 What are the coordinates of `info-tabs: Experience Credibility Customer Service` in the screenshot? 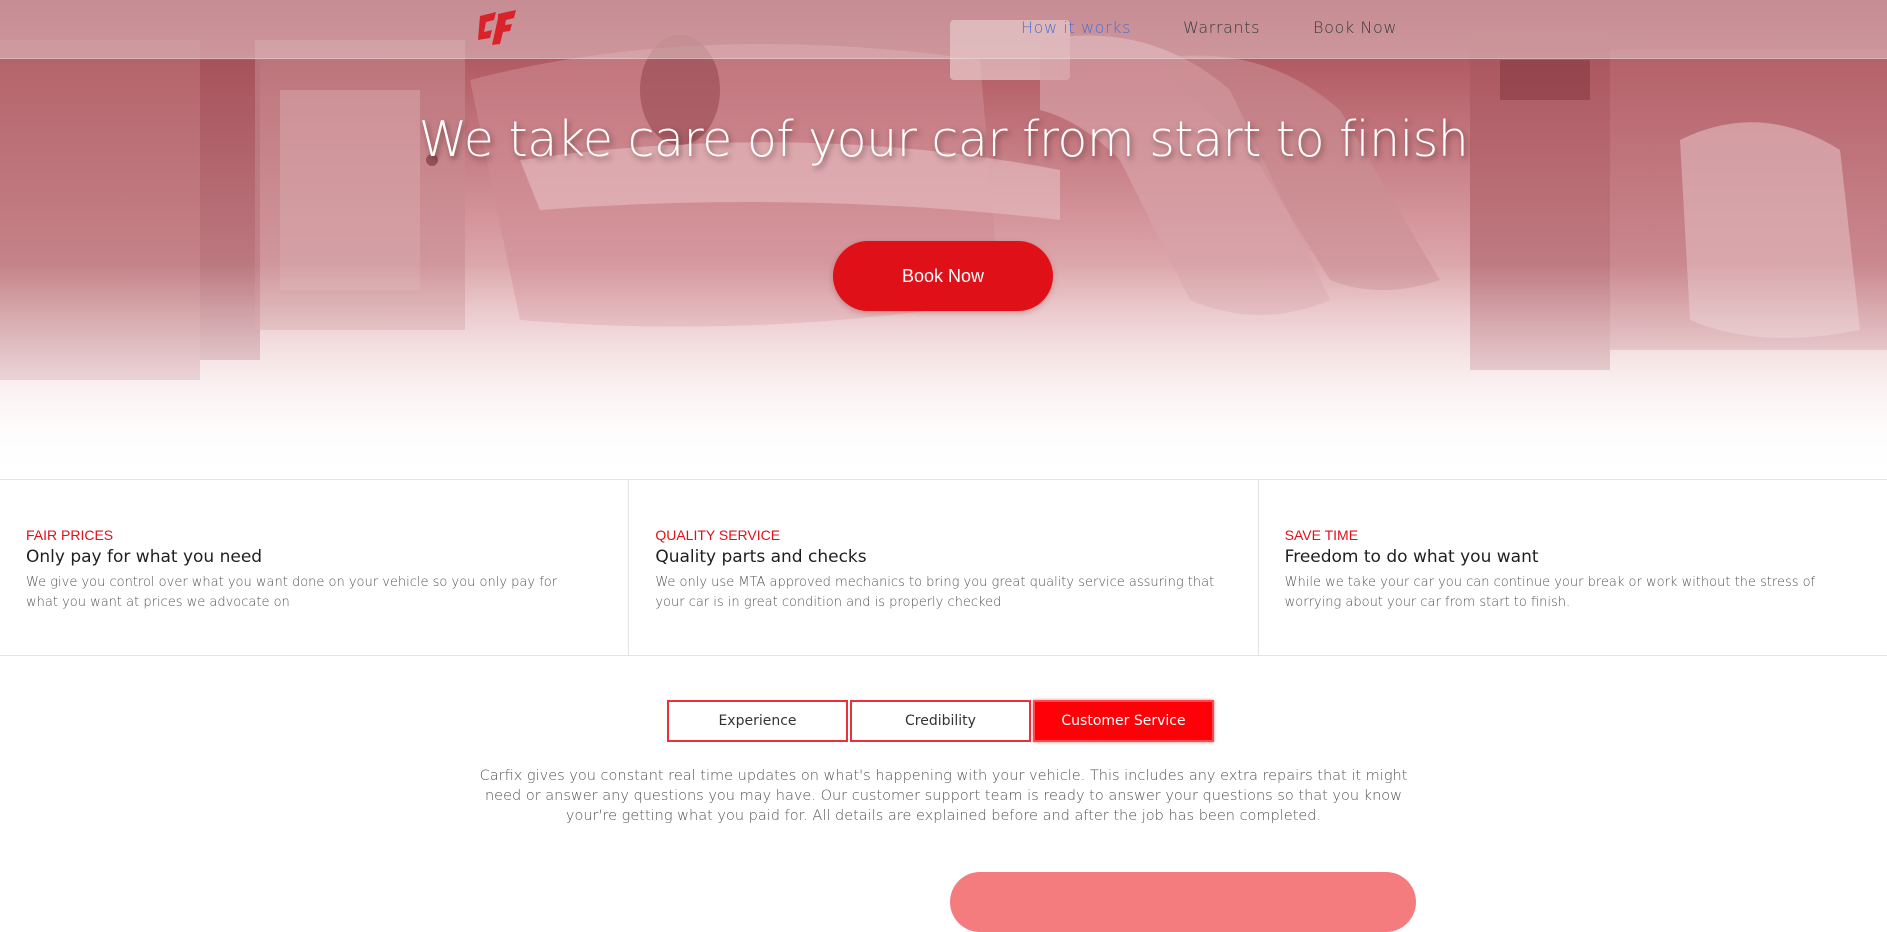 It's located at (940, 721).